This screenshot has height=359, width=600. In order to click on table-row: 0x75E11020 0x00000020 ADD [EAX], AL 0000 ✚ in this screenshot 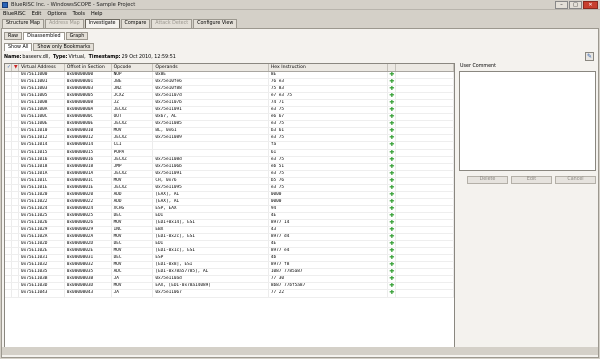, I will do `click(229, 195)`.